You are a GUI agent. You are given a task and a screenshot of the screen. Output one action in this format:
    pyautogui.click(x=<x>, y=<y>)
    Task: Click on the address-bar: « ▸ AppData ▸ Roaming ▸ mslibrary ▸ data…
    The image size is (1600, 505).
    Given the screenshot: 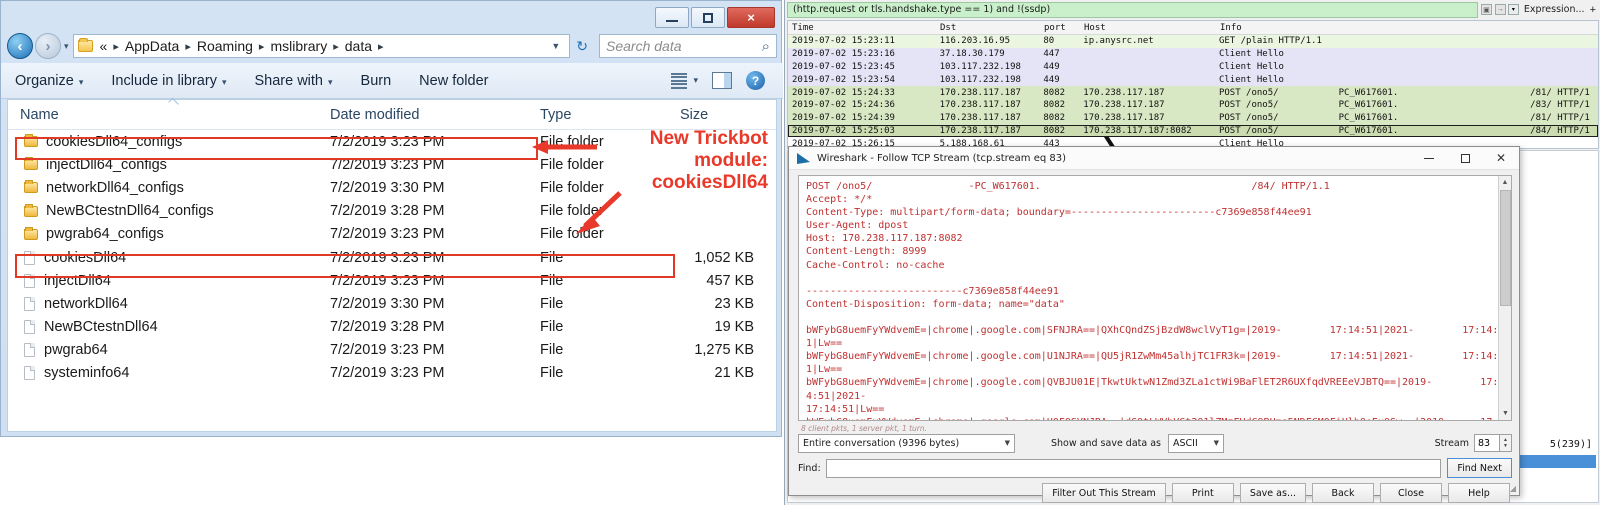 What is the action you would take?
    pyautogui.click(x=321, y=46)
    